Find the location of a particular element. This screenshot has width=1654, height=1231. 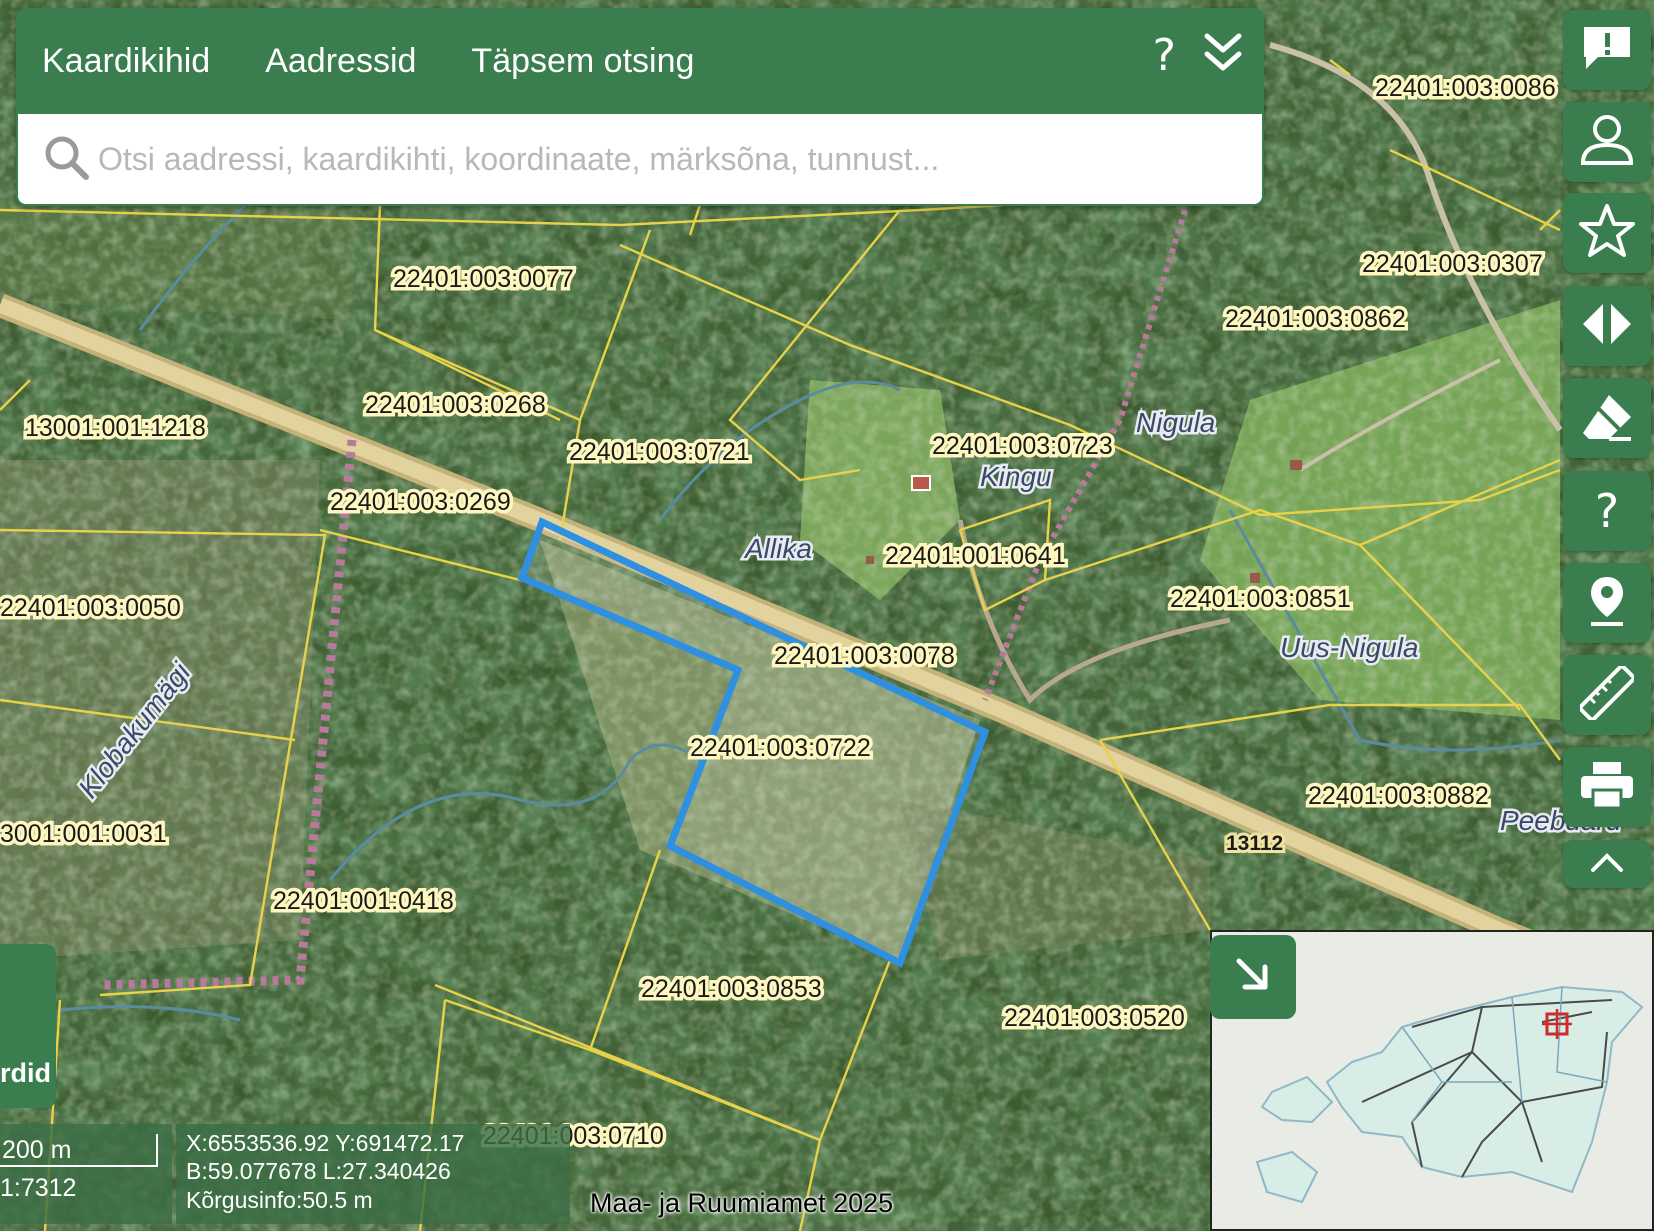

collapse-toolbar-button is located at coordinates (1607, 864).